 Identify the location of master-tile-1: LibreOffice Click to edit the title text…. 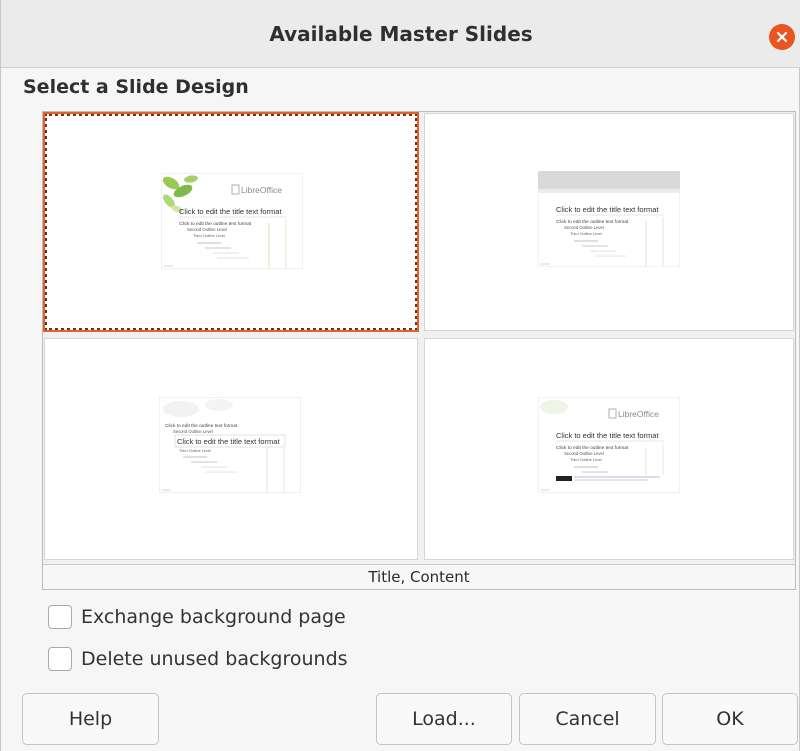
(231, 222).